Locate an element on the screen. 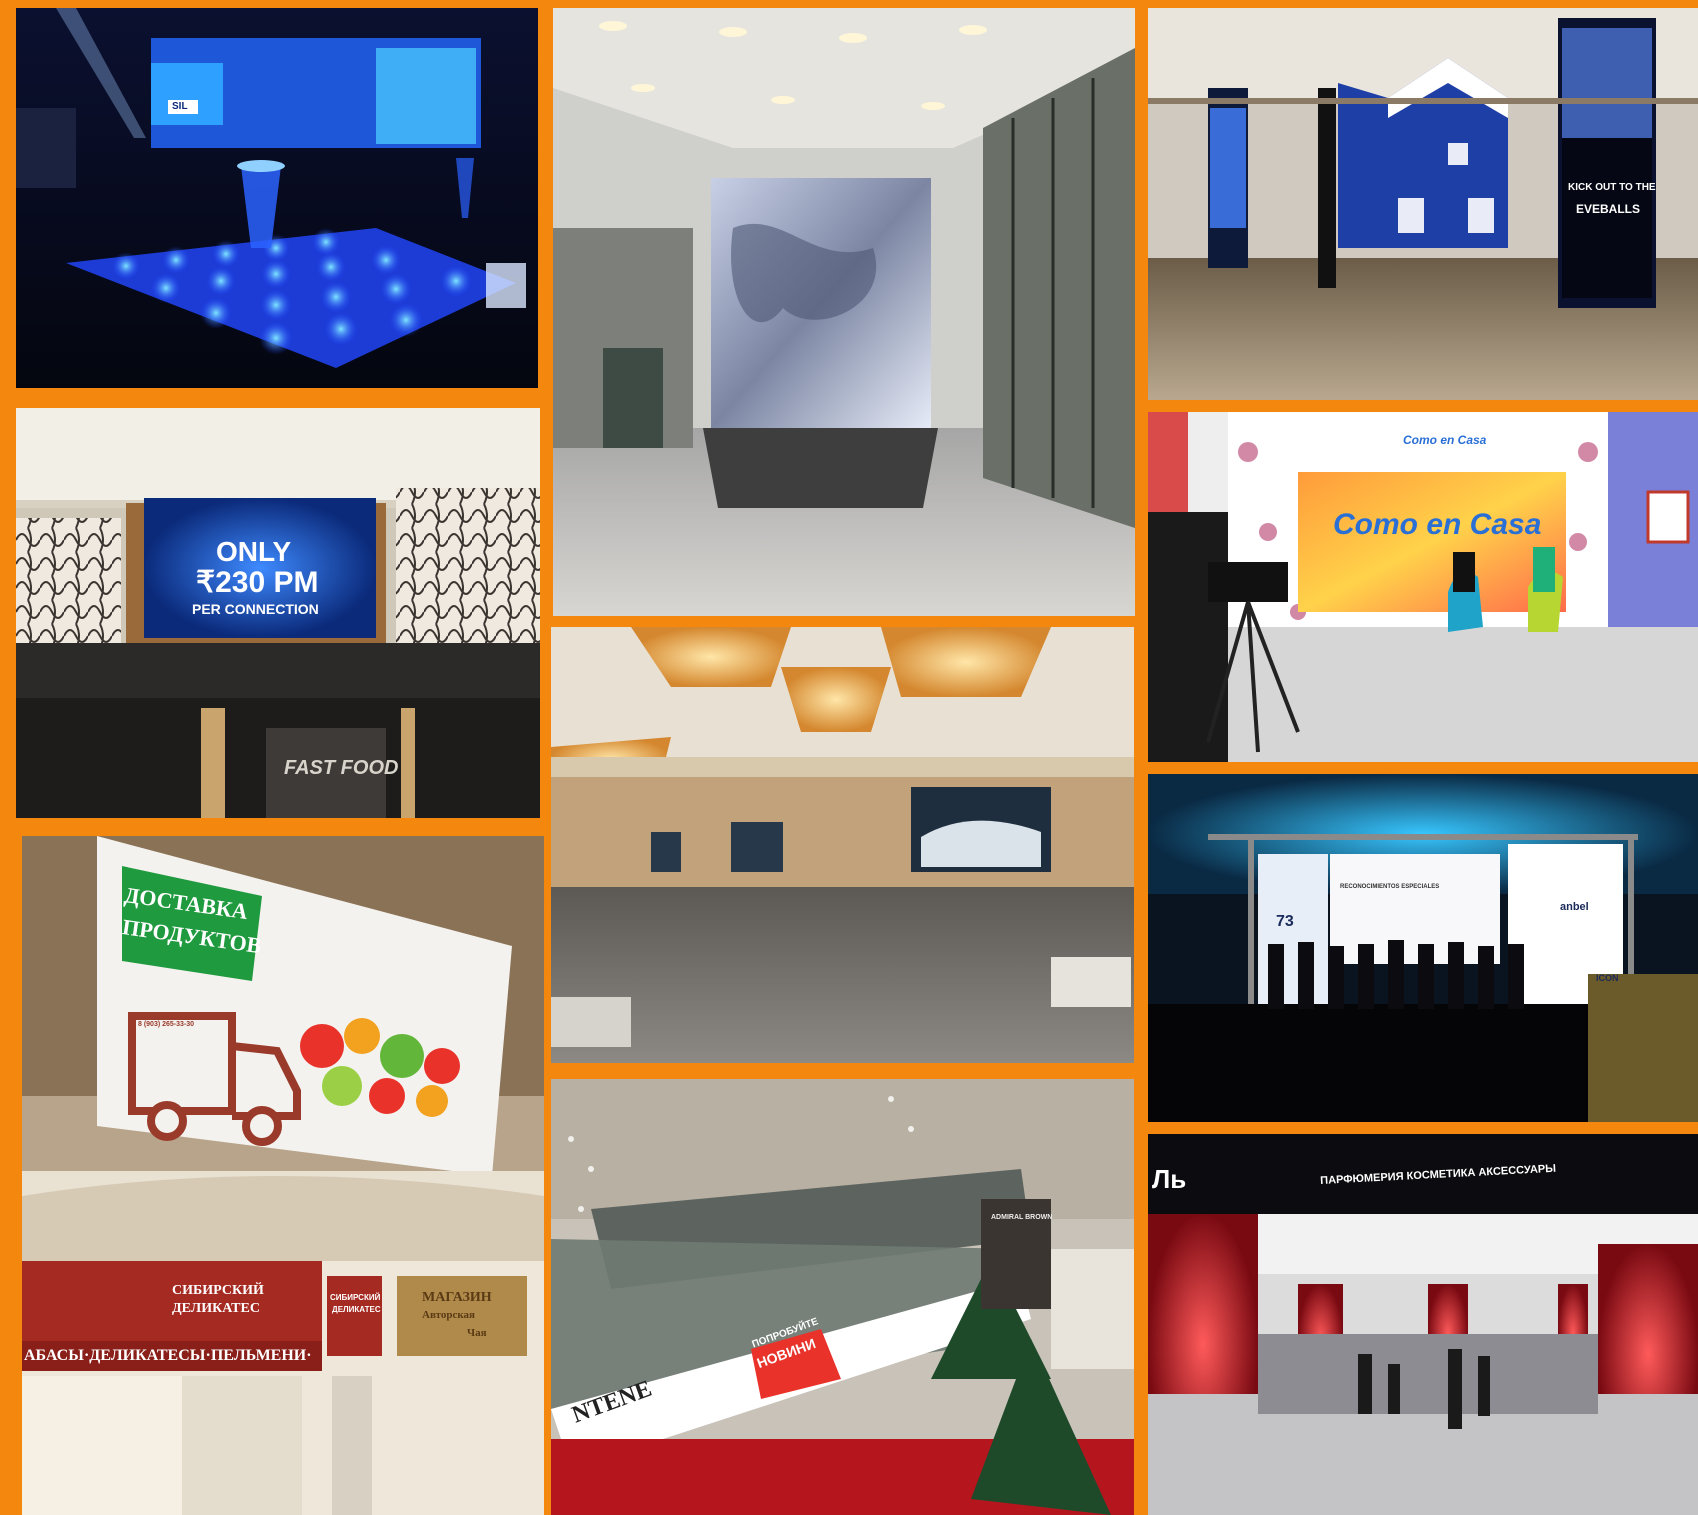 The width and height of the screenshot is (1698, 1515). store-sign-fast-food: FAST FOOD is located at coordinates (341, 768).